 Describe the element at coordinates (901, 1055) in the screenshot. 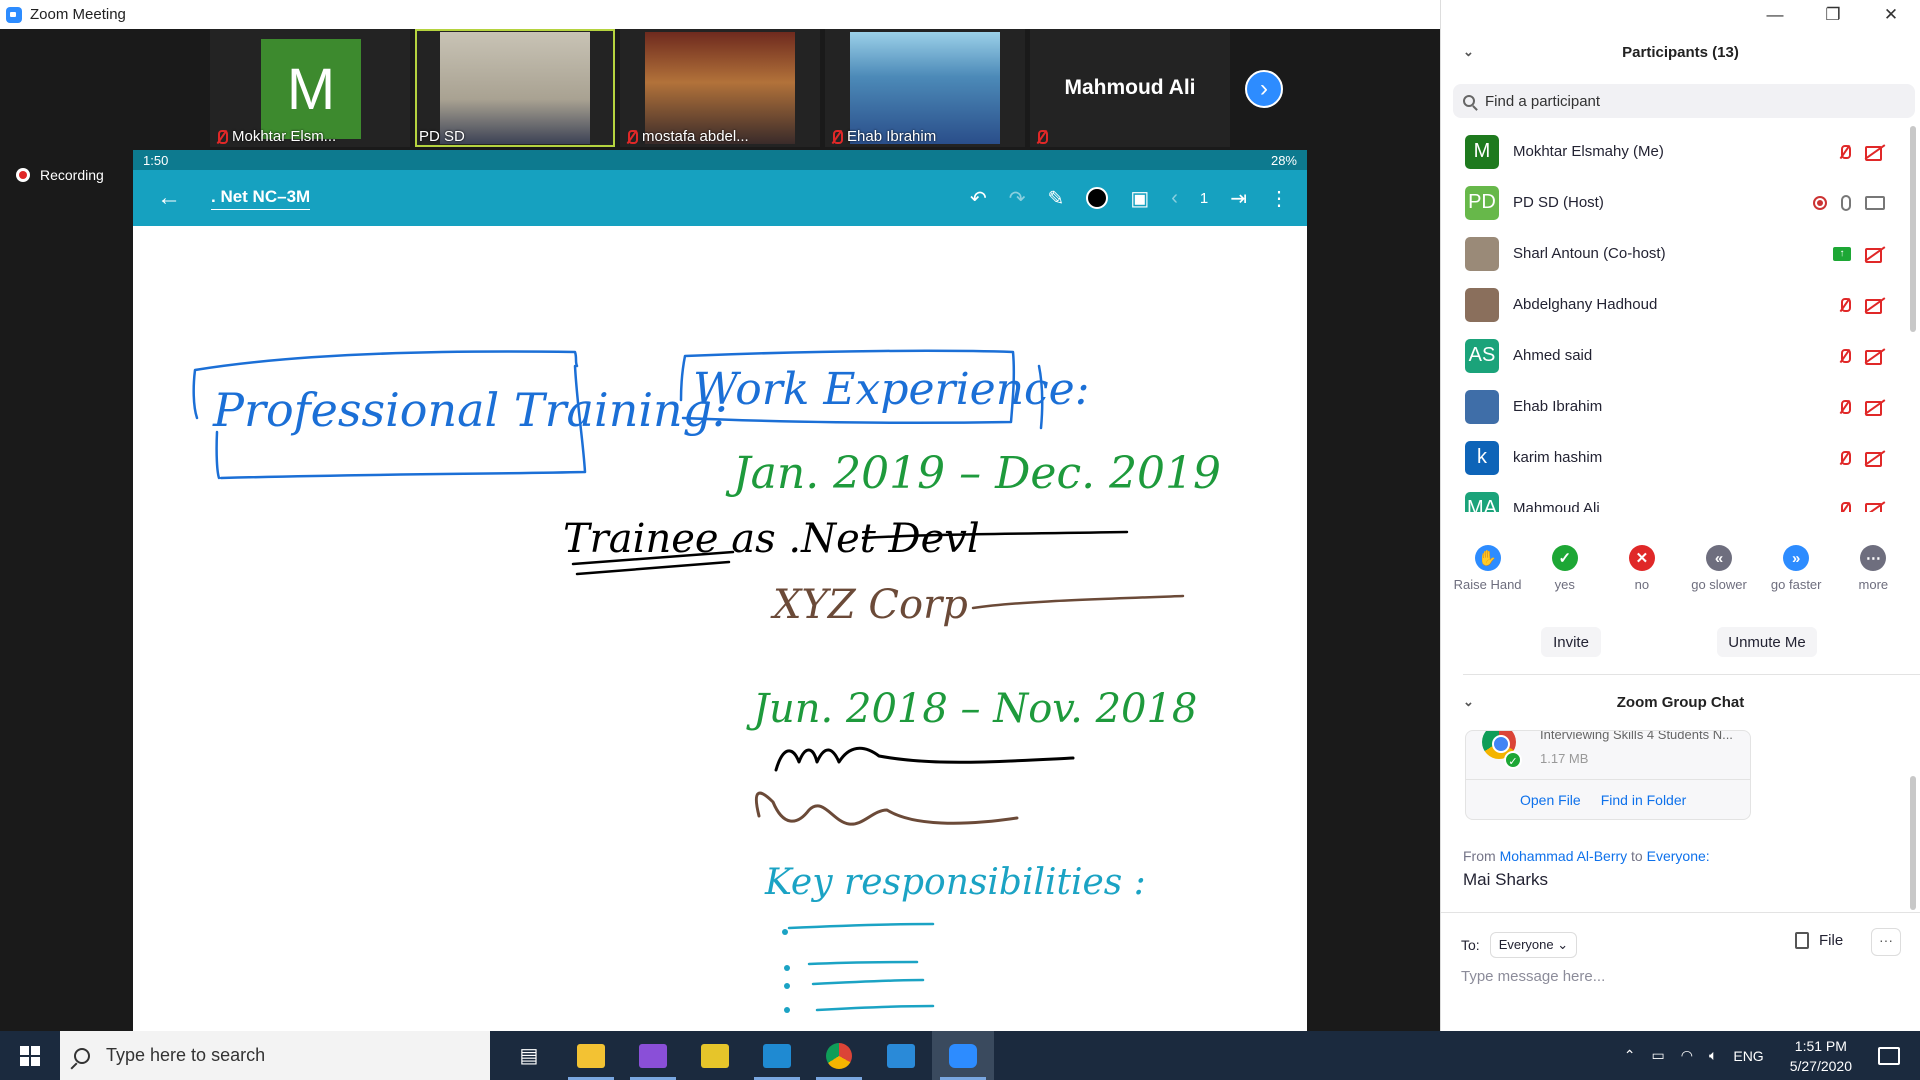

I see `mail-button` at that location.